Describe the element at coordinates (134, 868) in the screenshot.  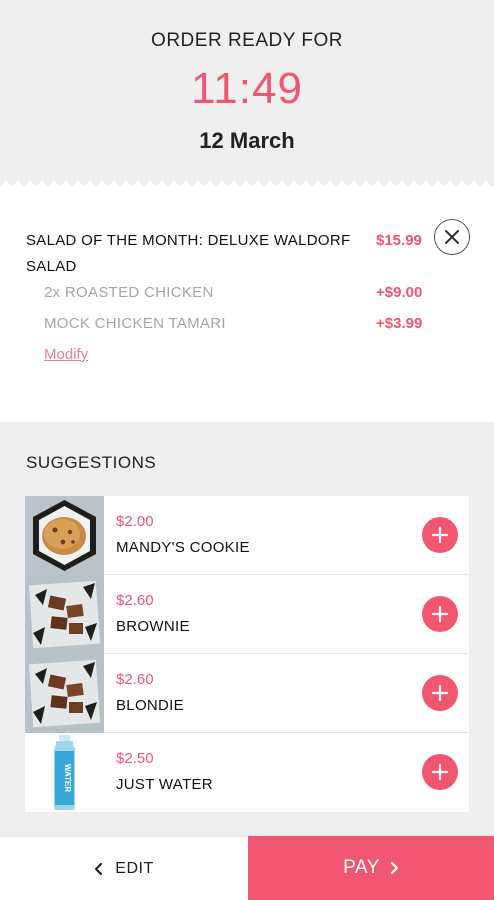
I see `edit-button-label: EDIT` at that location.